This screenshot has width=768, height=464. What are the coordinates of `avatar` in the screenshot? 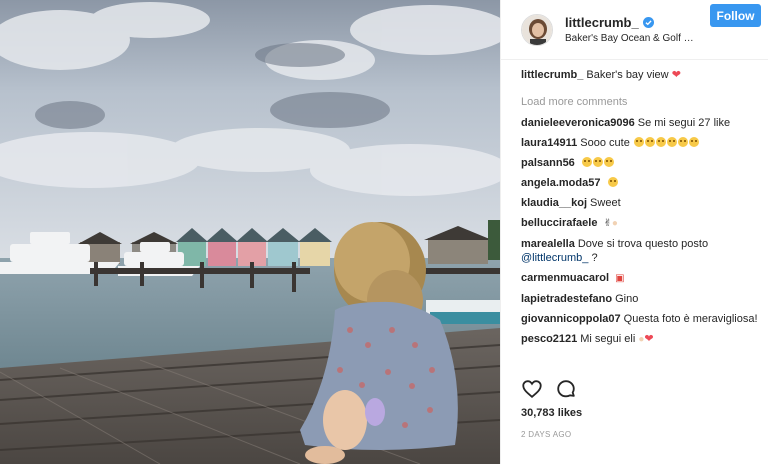 It's located at (537, 29).